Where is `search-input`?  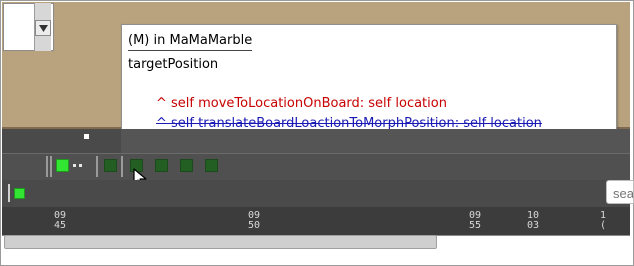 search-input is located at coordinates (620, 192).